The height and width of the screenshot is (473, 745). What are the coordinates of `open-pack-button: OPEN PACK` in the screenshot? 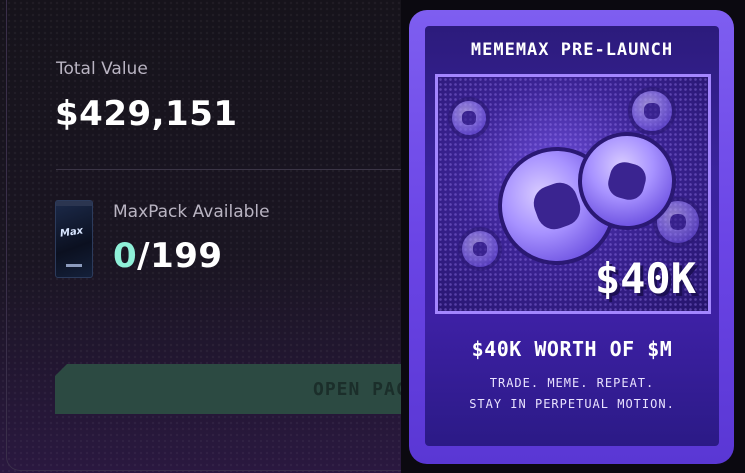 It's located at (240, 389).